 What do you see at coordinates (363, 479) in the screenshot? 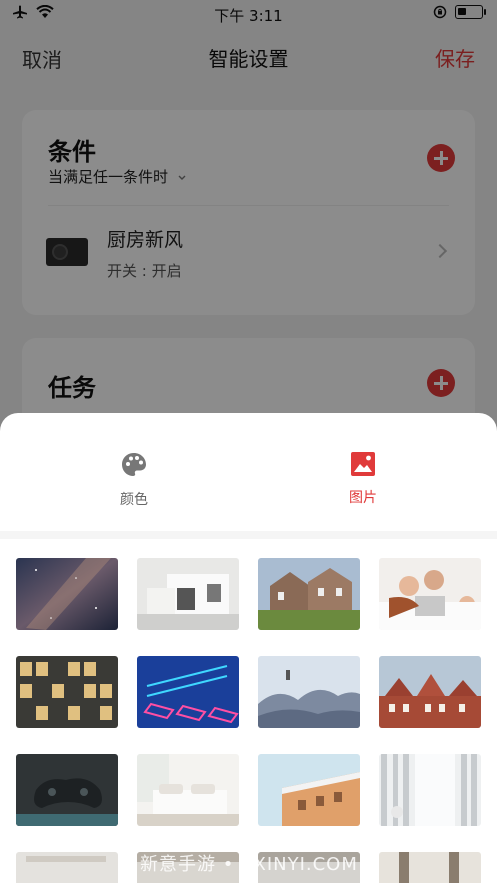
I see `tab-image: 图片` at bounding box center [363, 479].